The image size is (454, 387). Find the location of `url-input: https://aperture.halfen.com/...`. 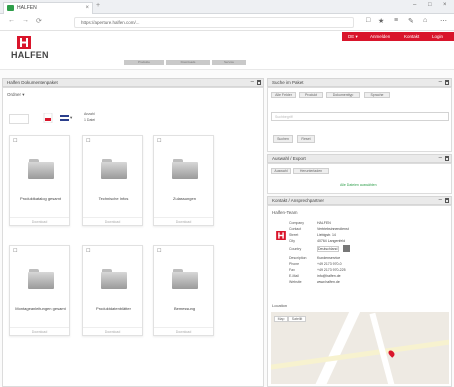

url-input: https://aperture.halfen.com/... is located at coordinates (214, 22).